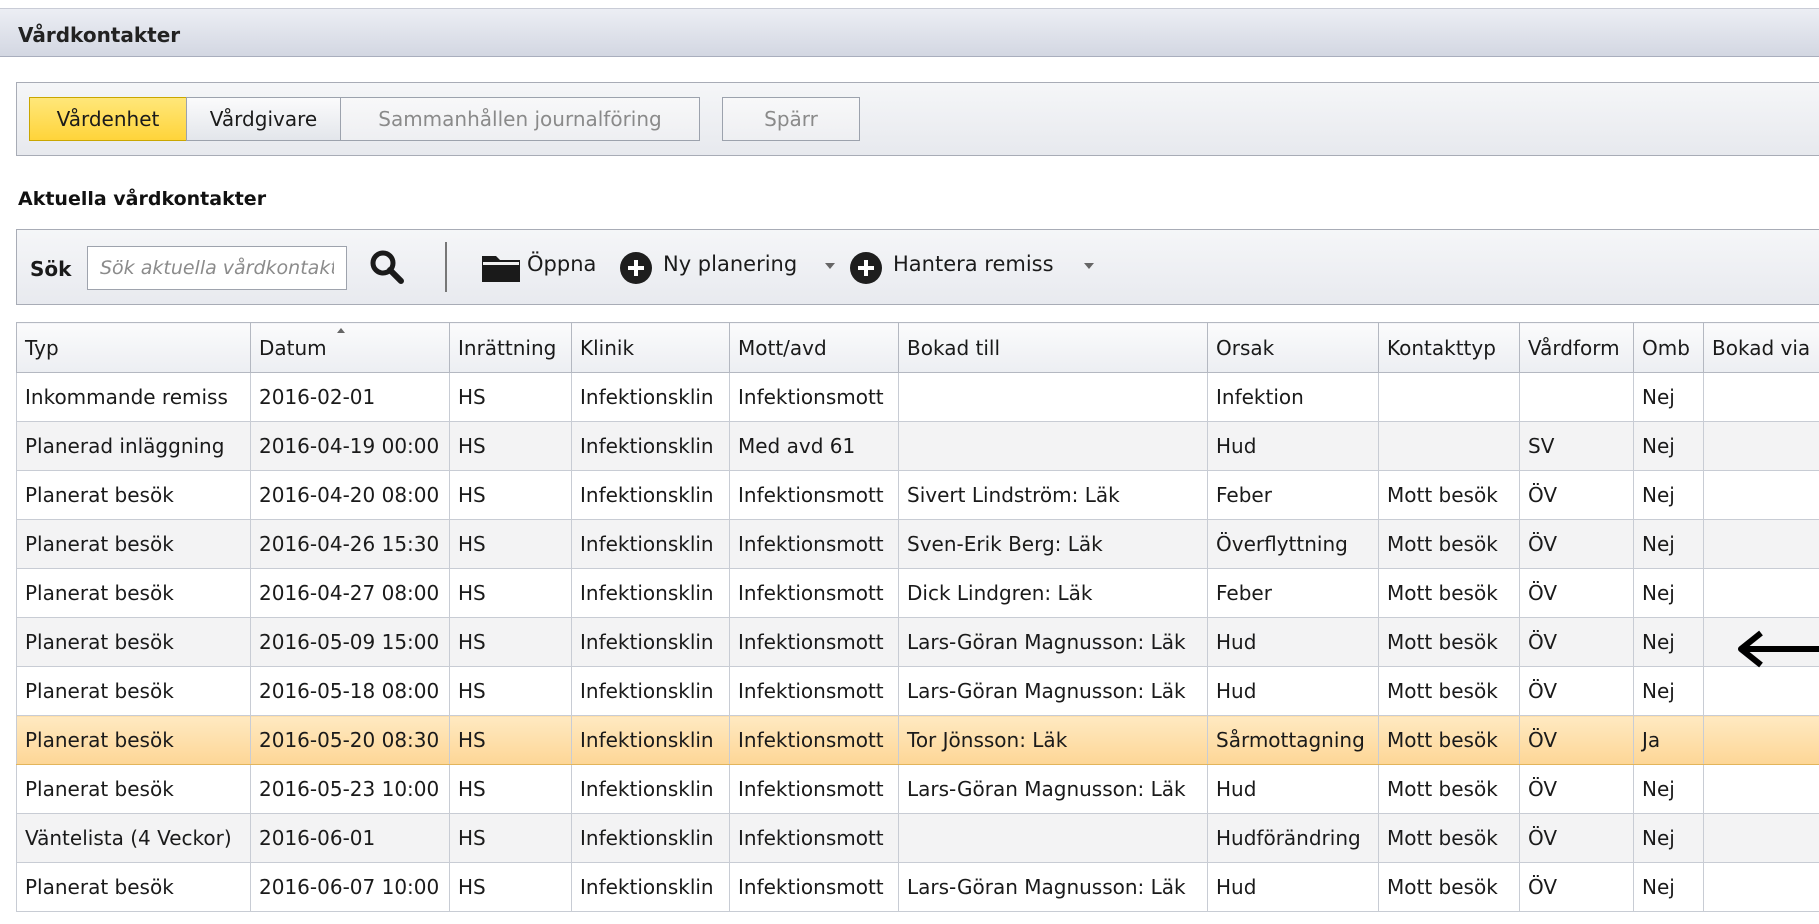 The image size is (1819, 924). What do you see at coordinates (293, 347) in the screenshot?
I see `column-header-label: Datum` at bounding box center [293, 347].